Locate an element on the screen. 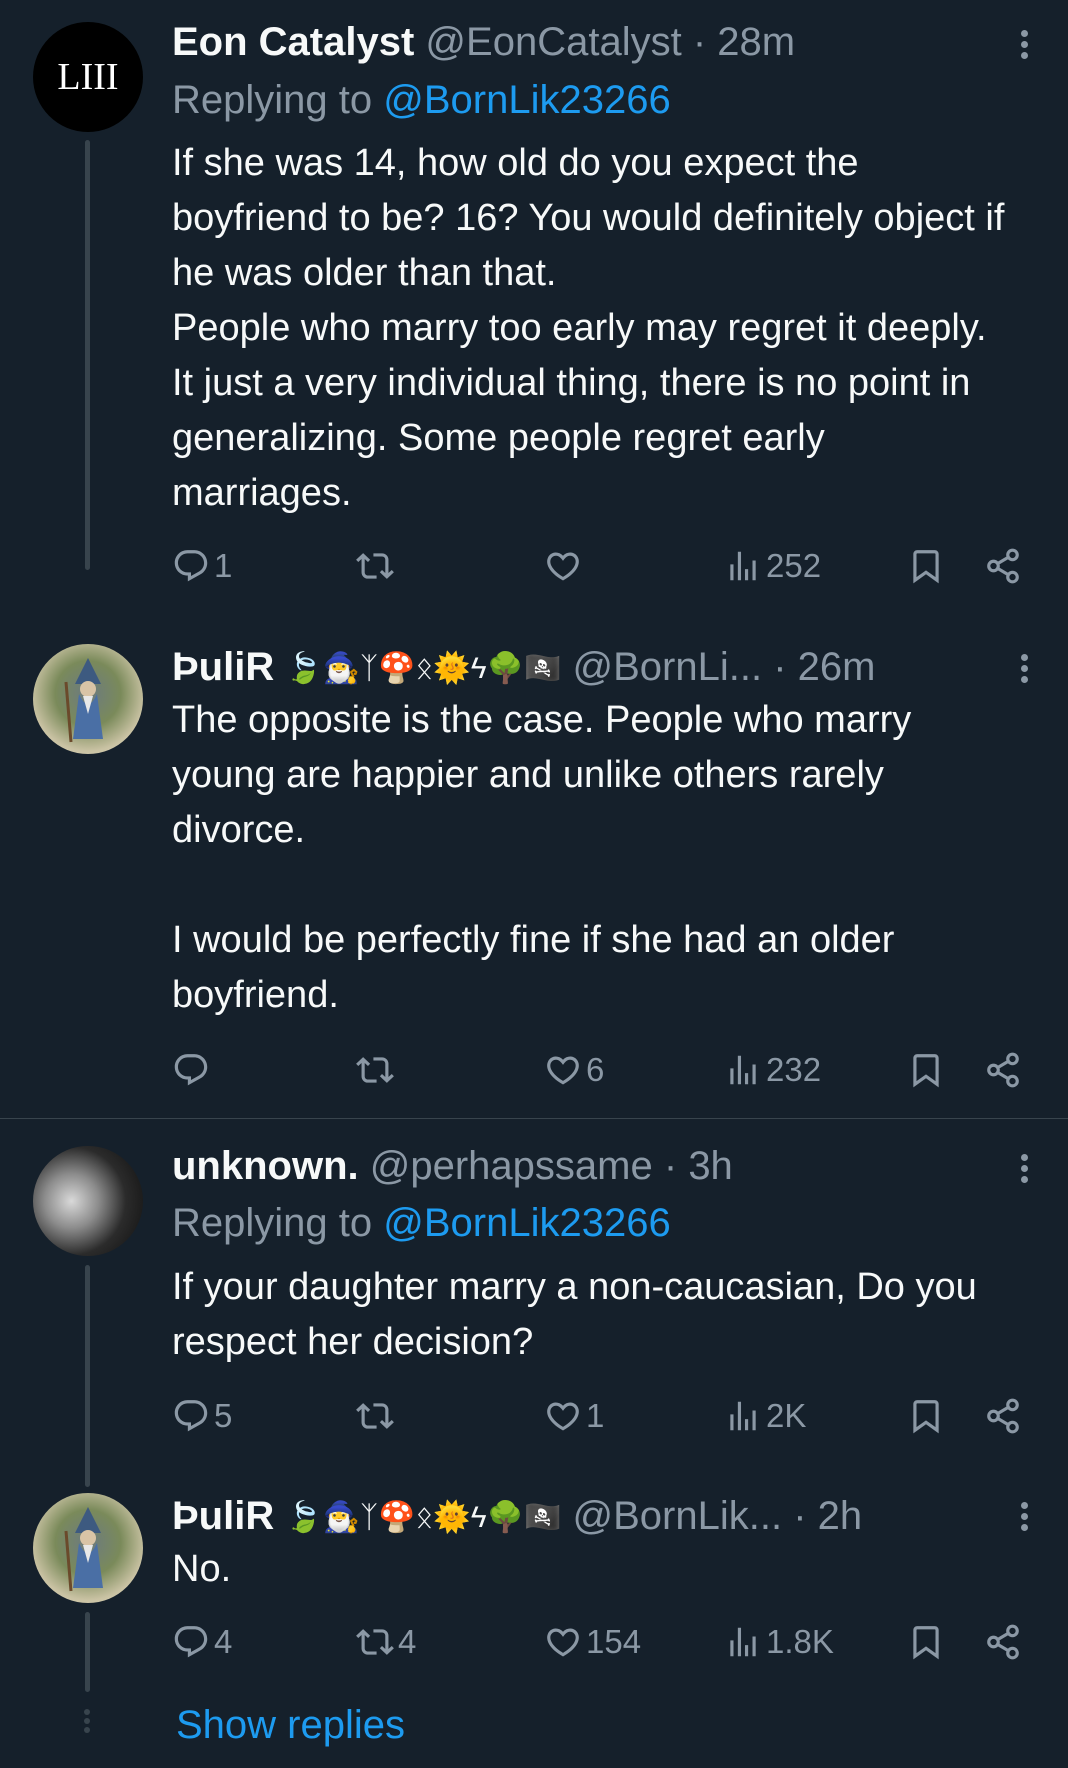  tweet-header: Eon Catalyst @EonCatalyst · 28m is located at coordinates (483, 42).